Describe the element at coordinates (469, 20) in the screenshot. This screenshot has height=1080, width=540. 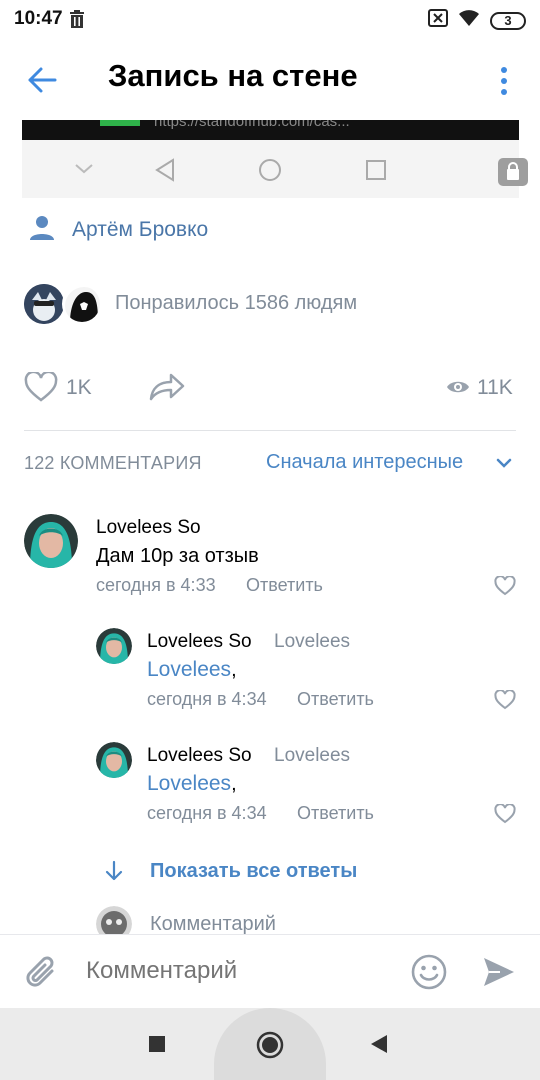
I see `wifi-icon` at that location.